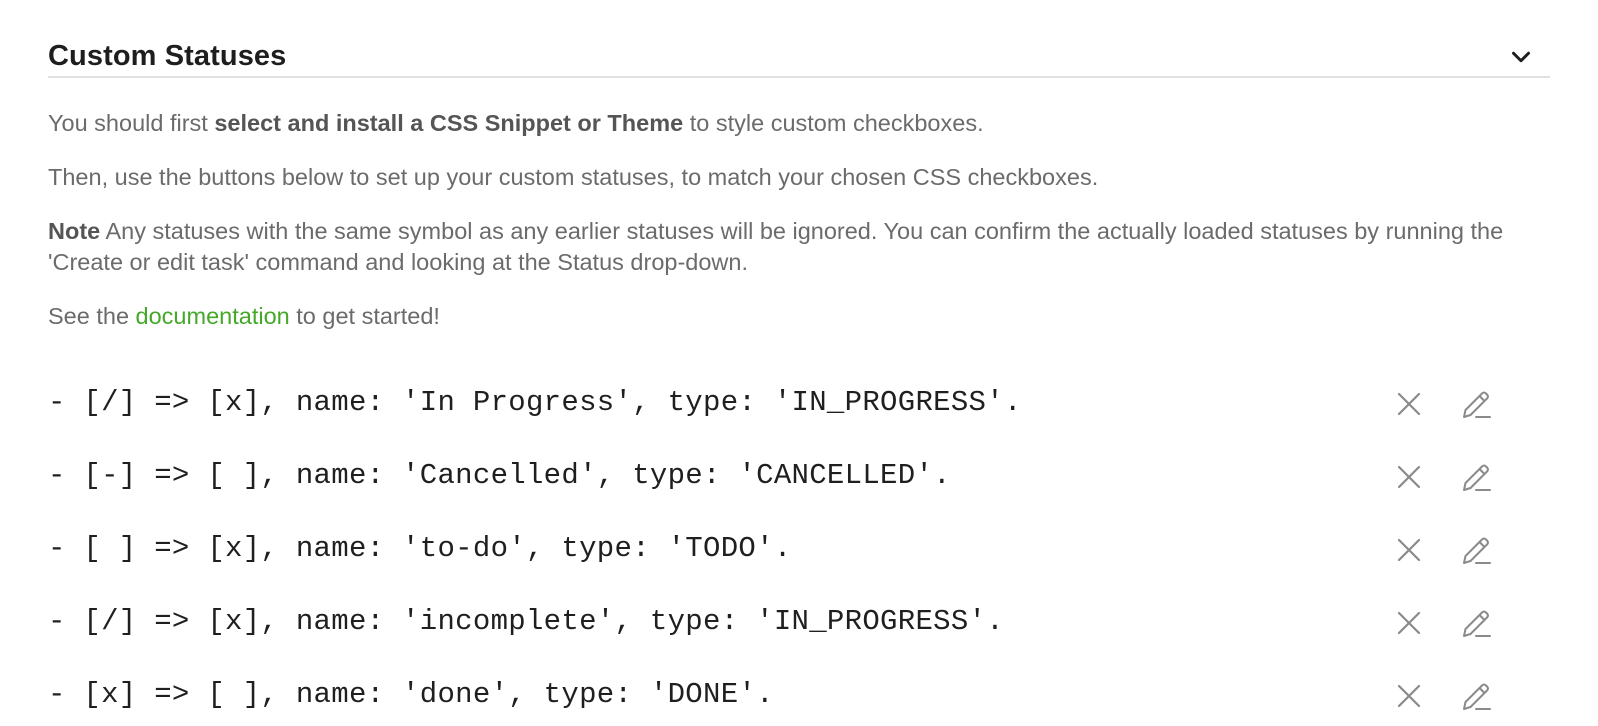 This screenshot has width=1598, height=726. I want to click on section-header: Custom Statuses, so click(799, 58).